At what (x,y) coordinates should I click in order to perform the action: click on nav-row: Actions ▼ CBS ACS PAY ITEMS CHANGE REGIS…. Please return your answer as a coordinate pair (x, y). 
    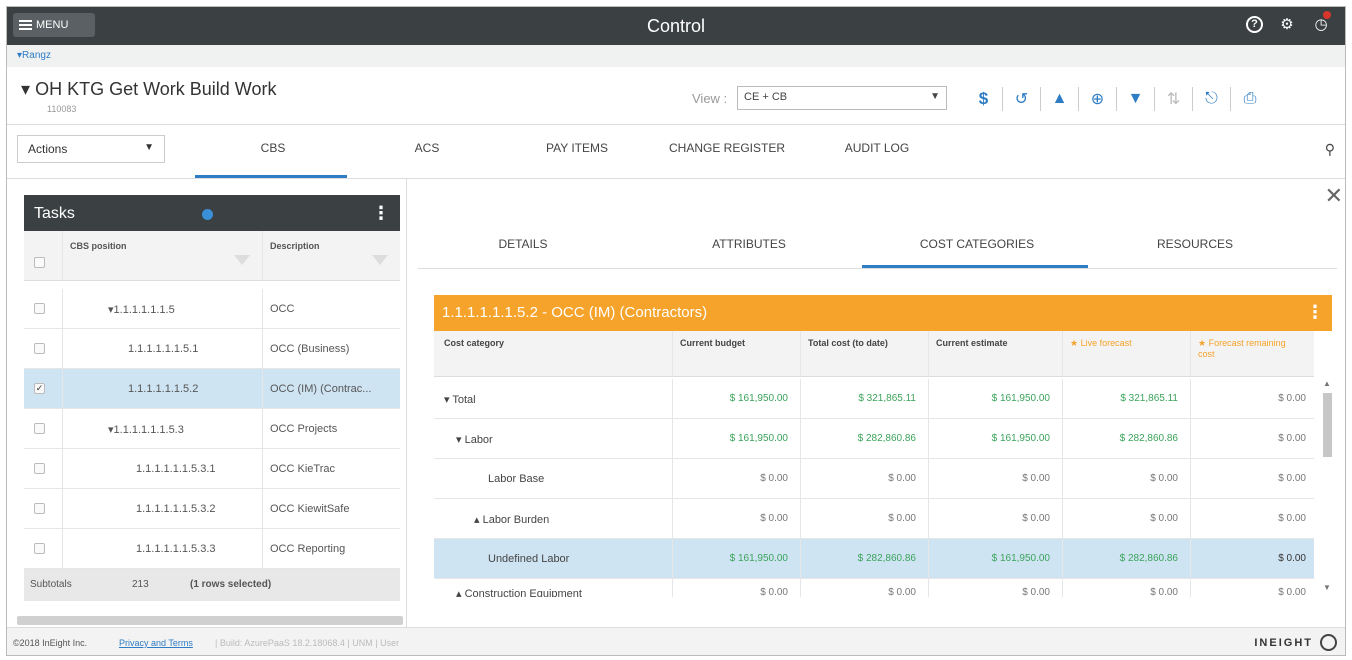
    Looking at the image, I should click on (676, 152).